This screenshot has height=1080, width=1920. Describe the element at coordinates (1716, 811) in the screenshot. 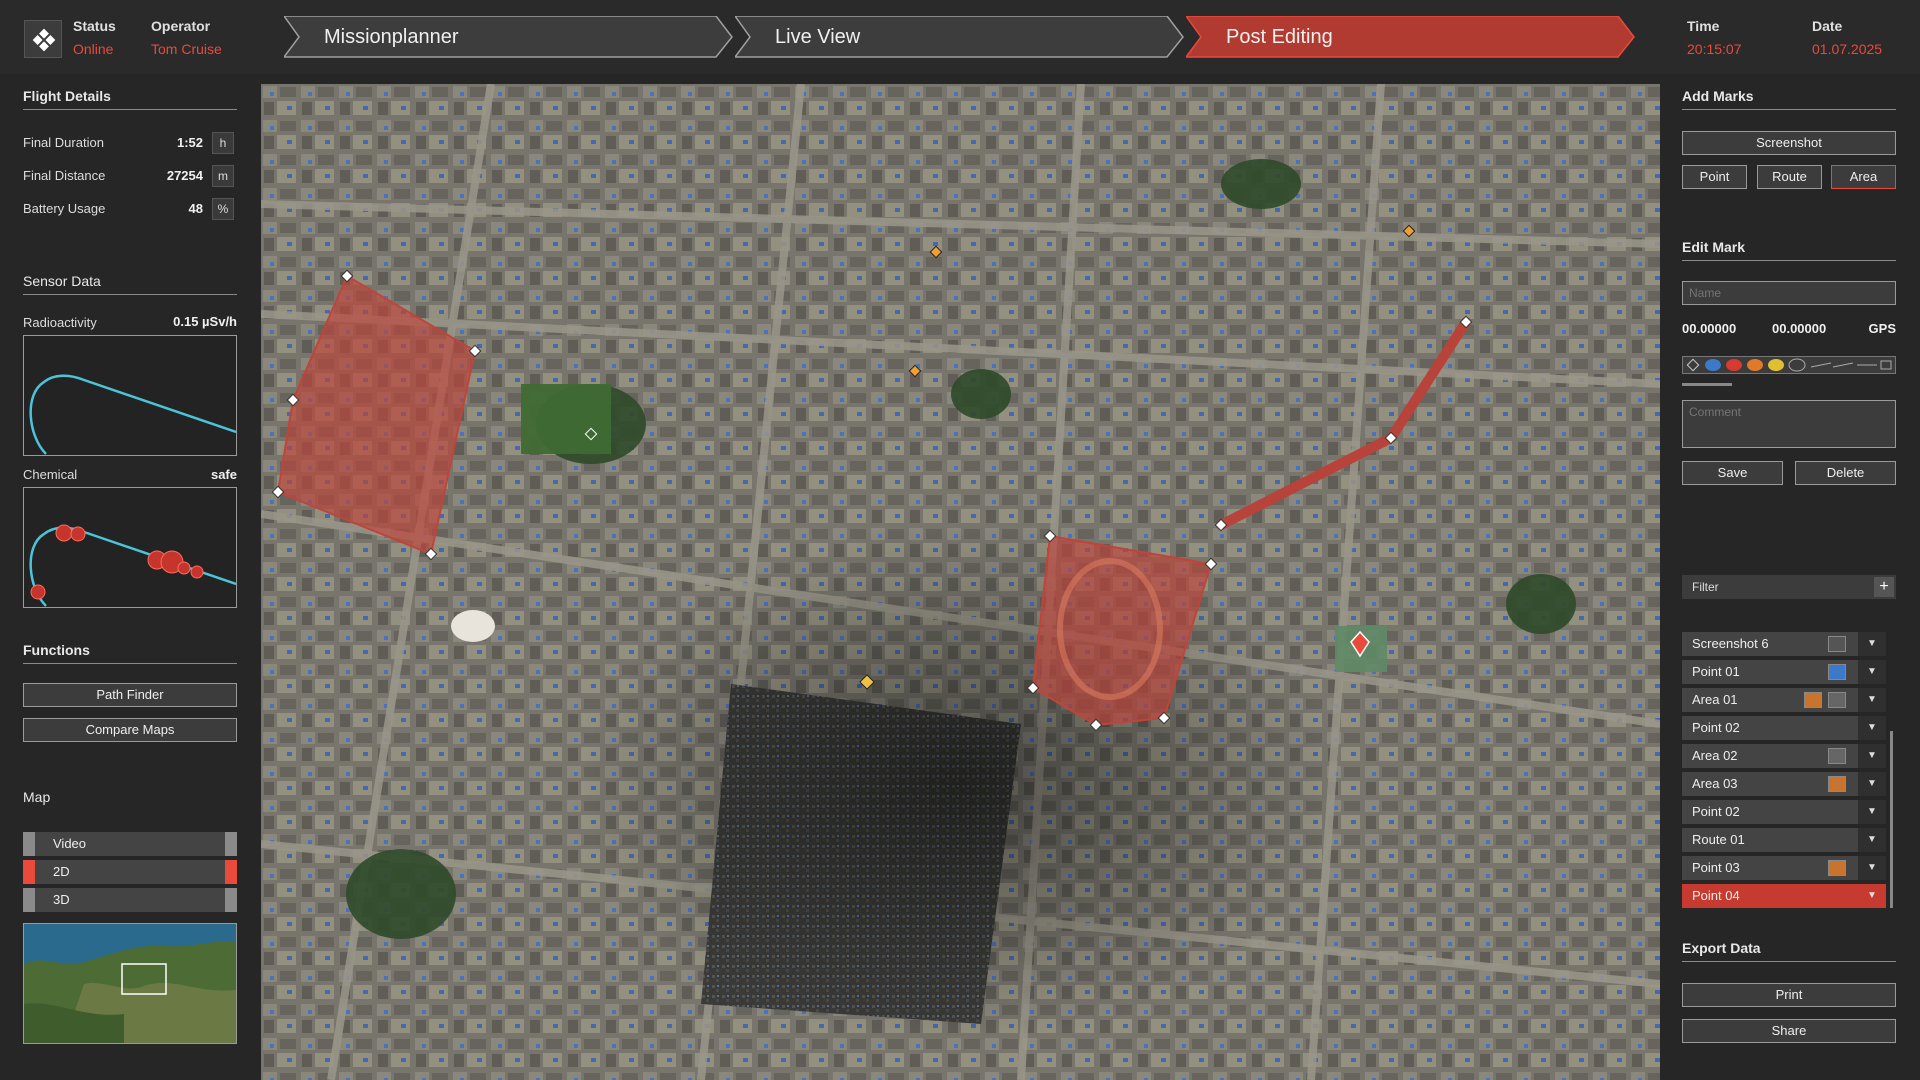

I see `list-item-label: Point 02` at that location.